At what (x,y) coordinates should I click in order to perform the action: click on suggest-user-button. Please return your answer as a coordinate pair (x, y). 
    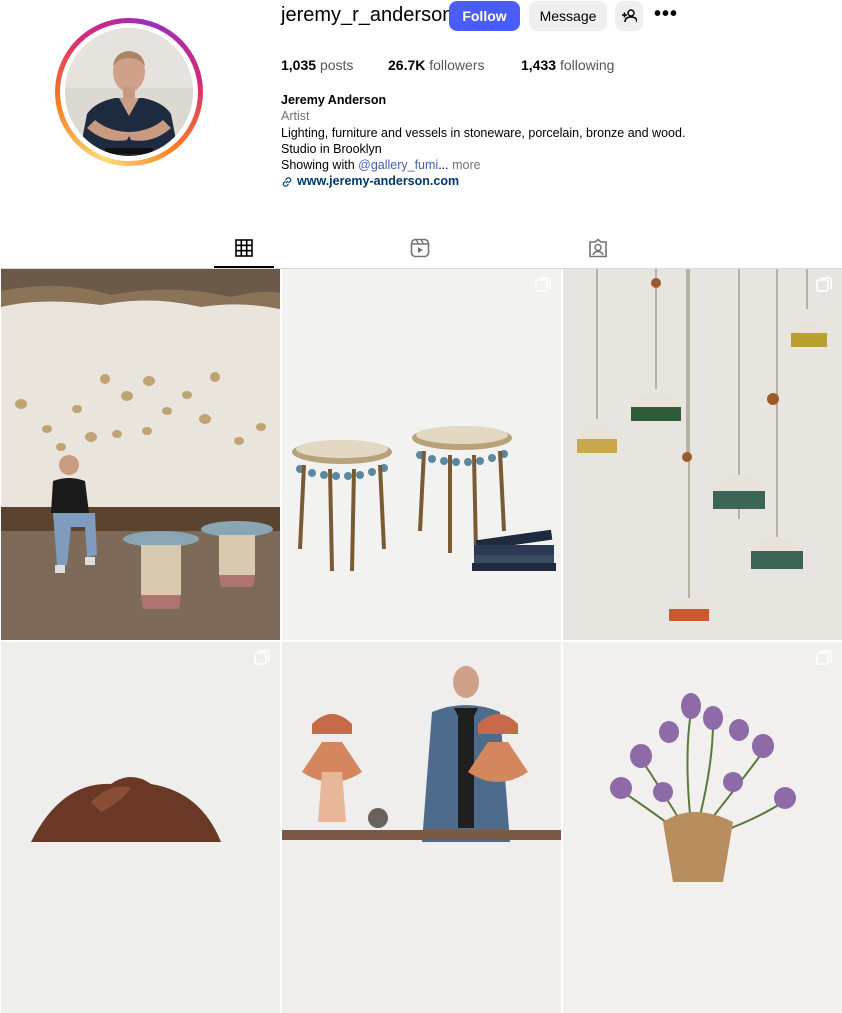
    Looking at the image, I should click on (629, 16).